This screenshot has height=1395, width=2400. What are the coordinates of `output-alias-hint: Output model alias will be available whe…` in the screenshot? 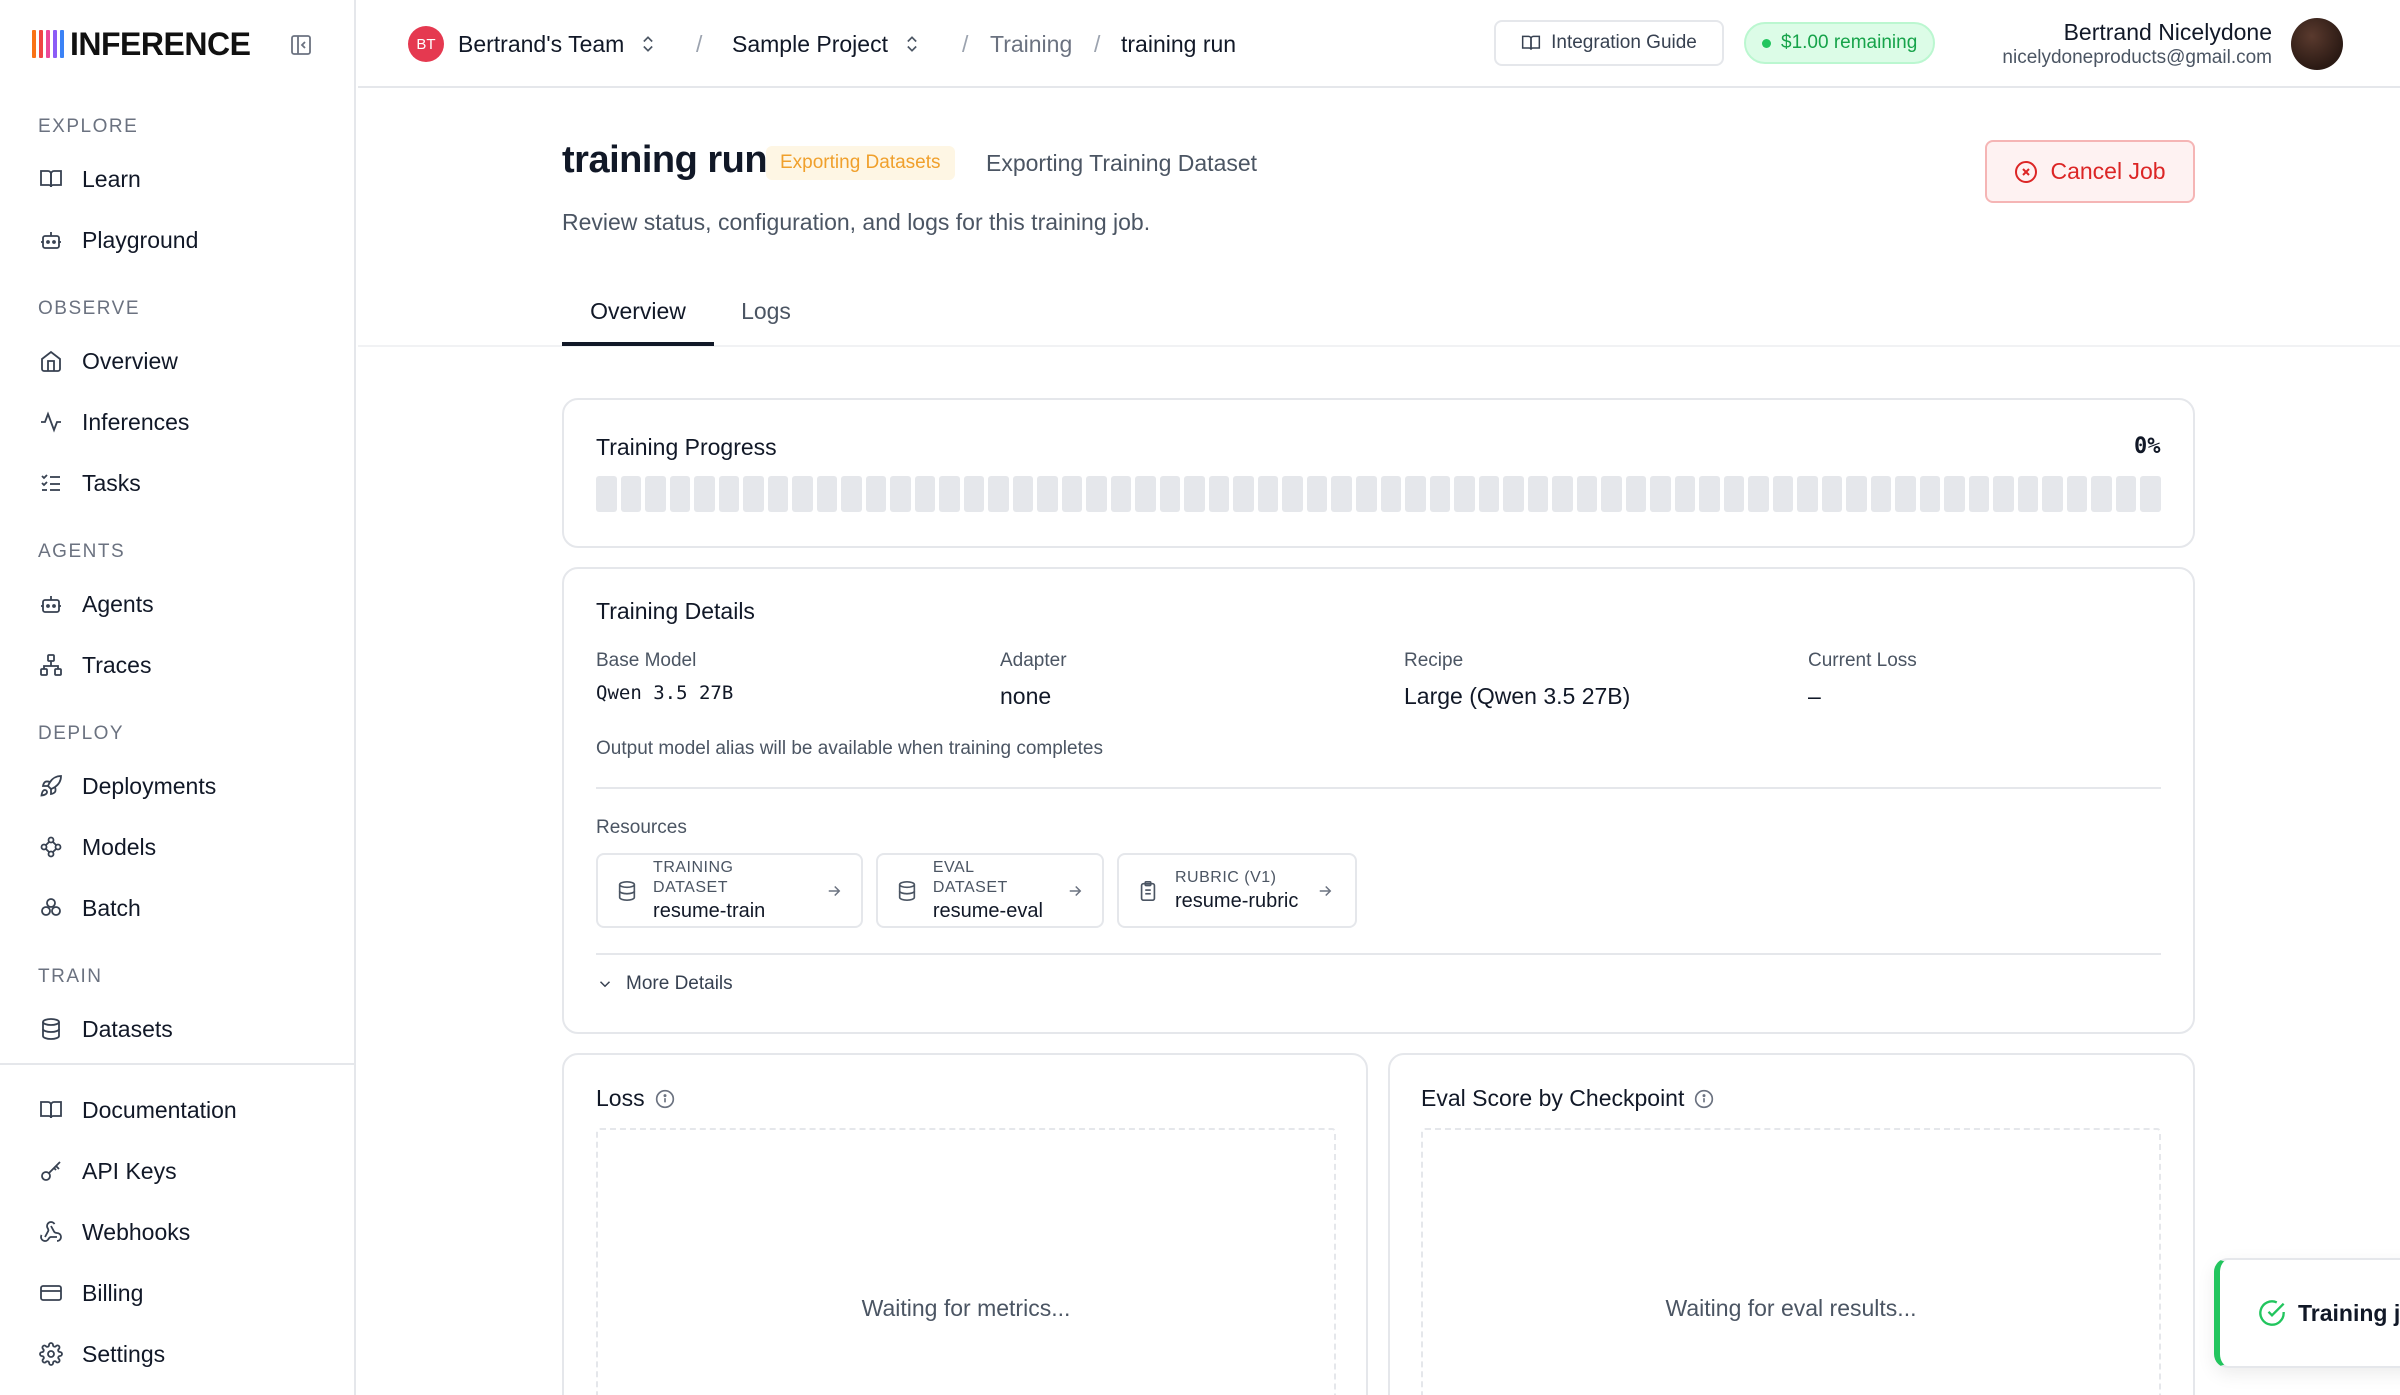 It's located at (849, 748).